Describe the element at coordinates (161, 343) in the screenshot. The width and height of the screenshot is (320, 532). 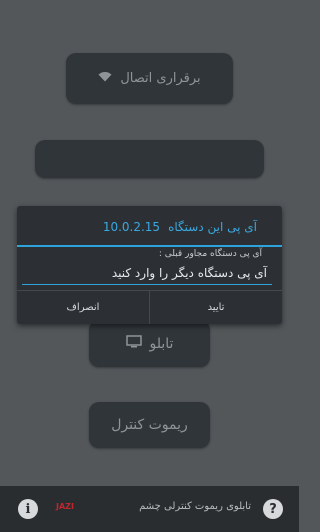
I see `tablo-label: تابلو` at that location.